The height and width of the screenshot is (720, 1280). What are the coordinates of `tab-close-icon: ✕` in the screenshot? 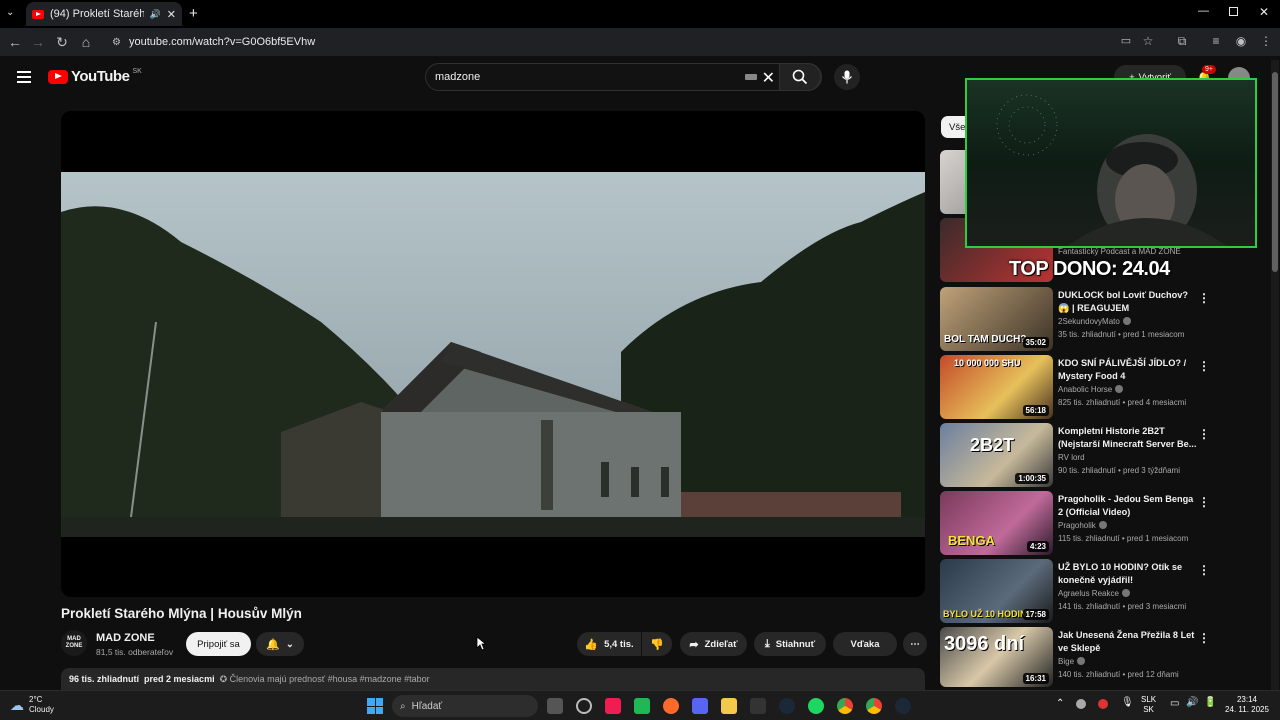 It's located at (171, 14).